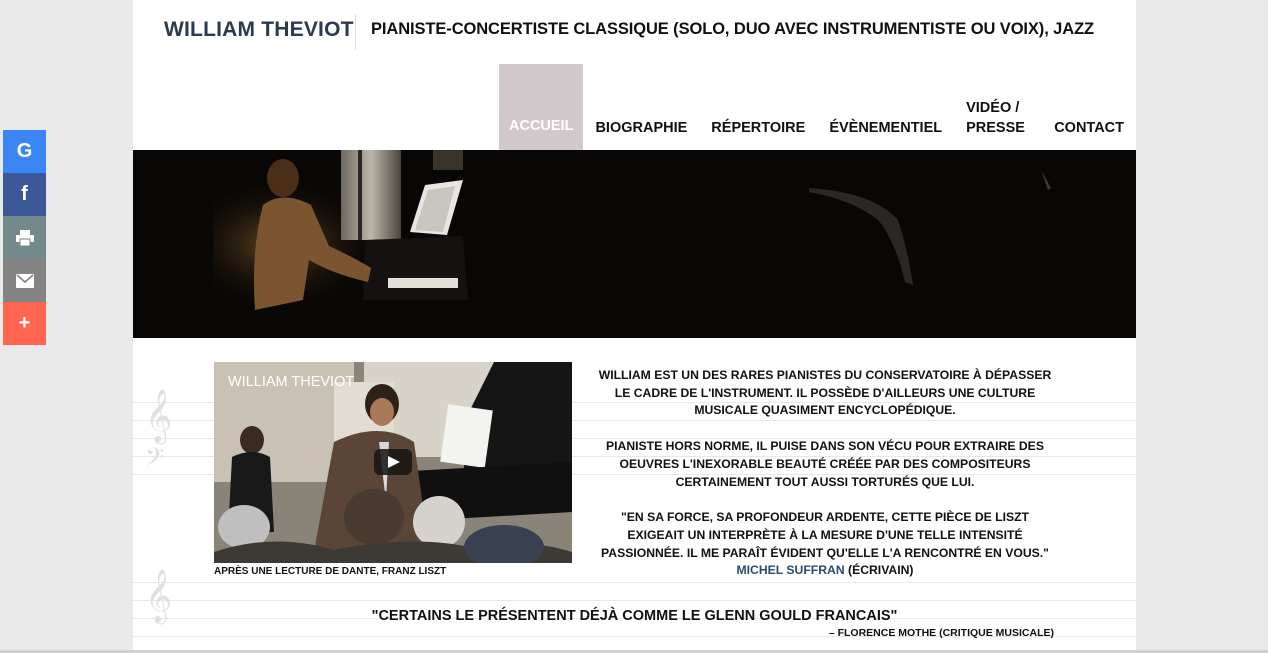  I want to click on share-facebook-button: f, so click(24, 194).